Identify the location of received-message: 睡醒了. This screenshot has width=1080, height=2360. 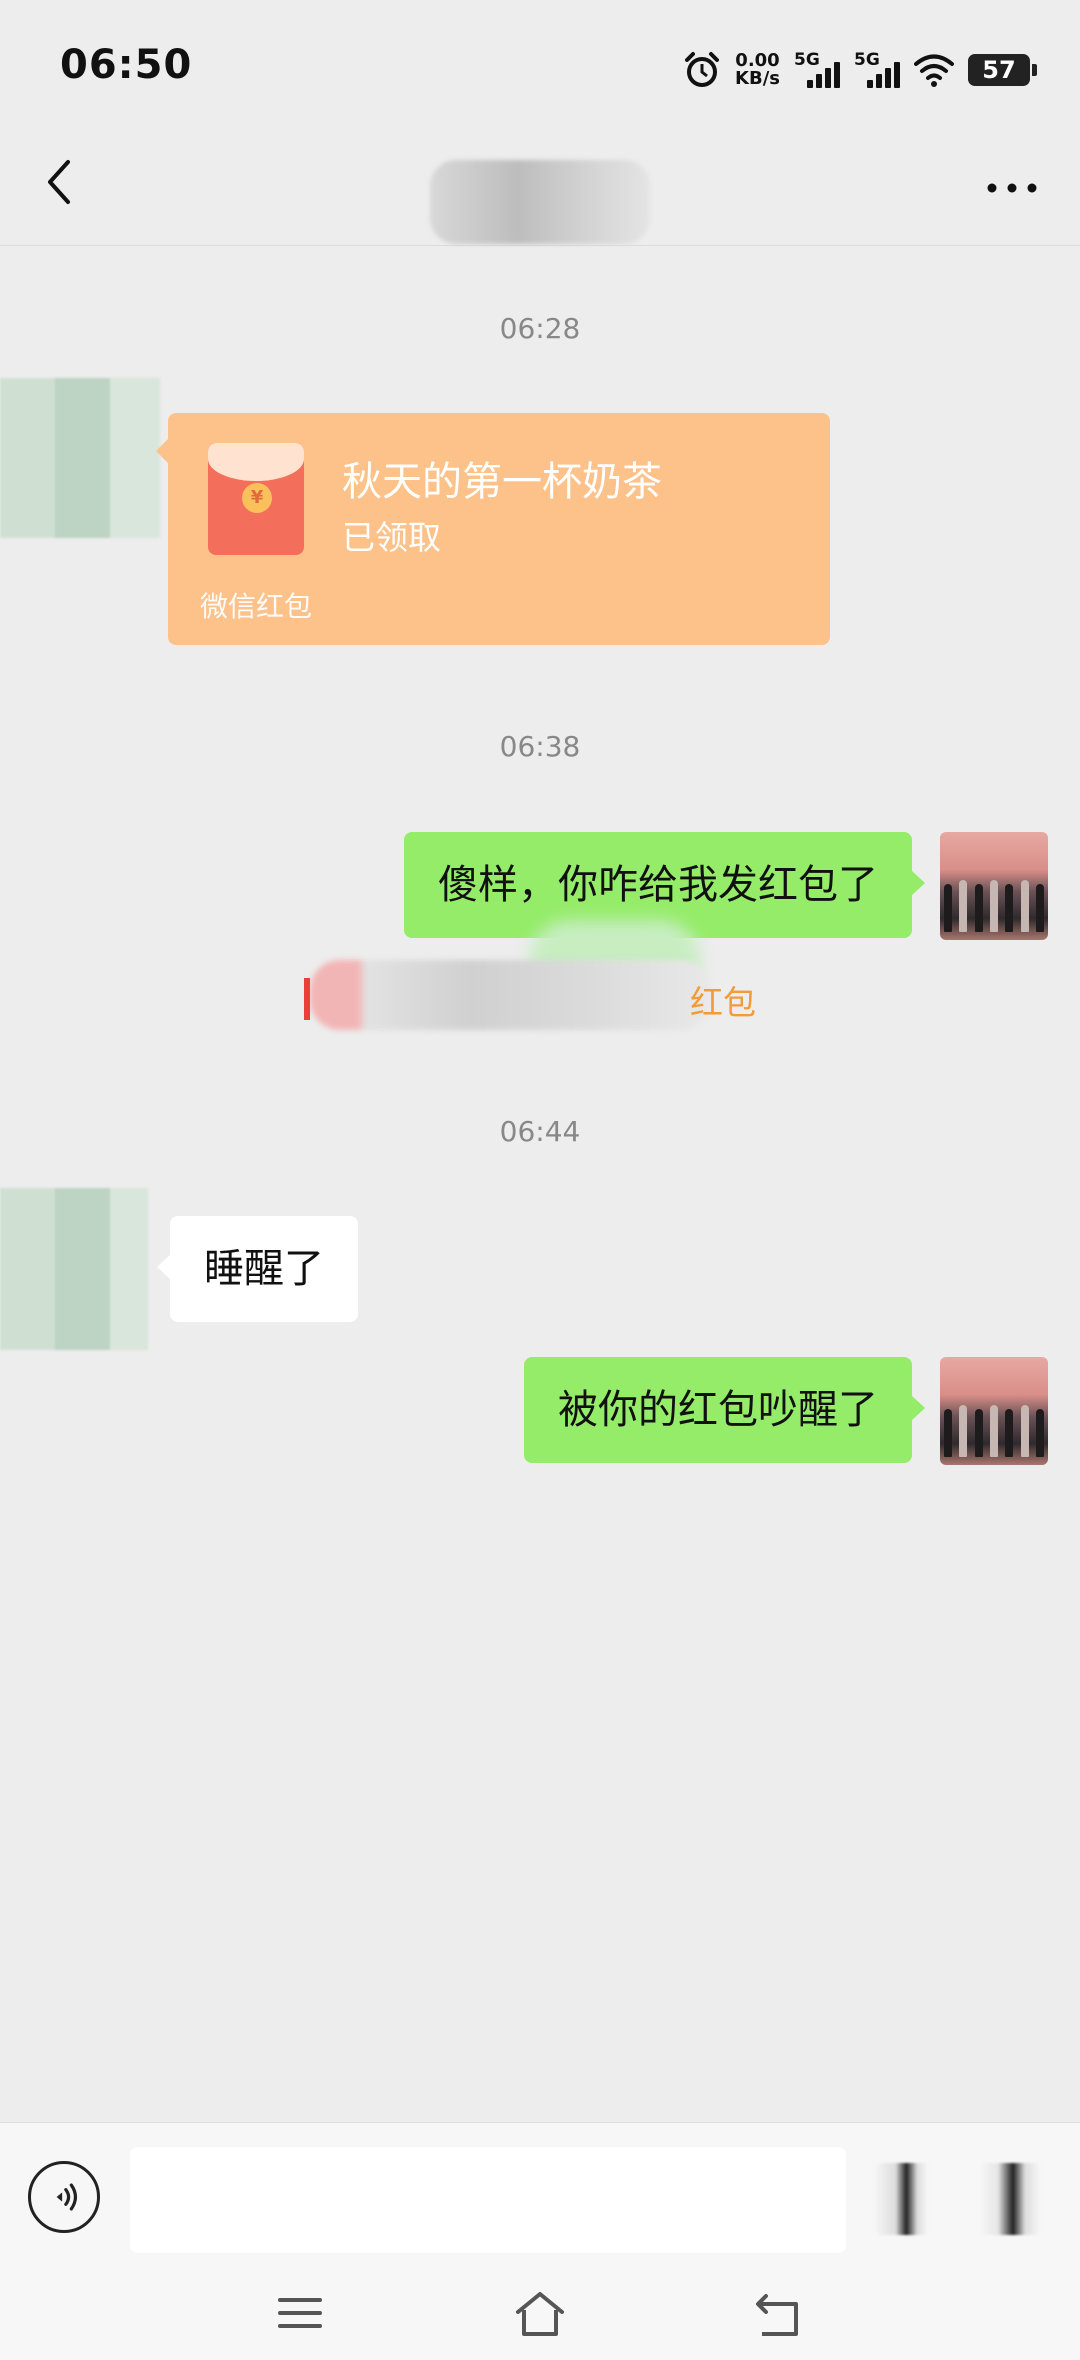
(257, 1269).